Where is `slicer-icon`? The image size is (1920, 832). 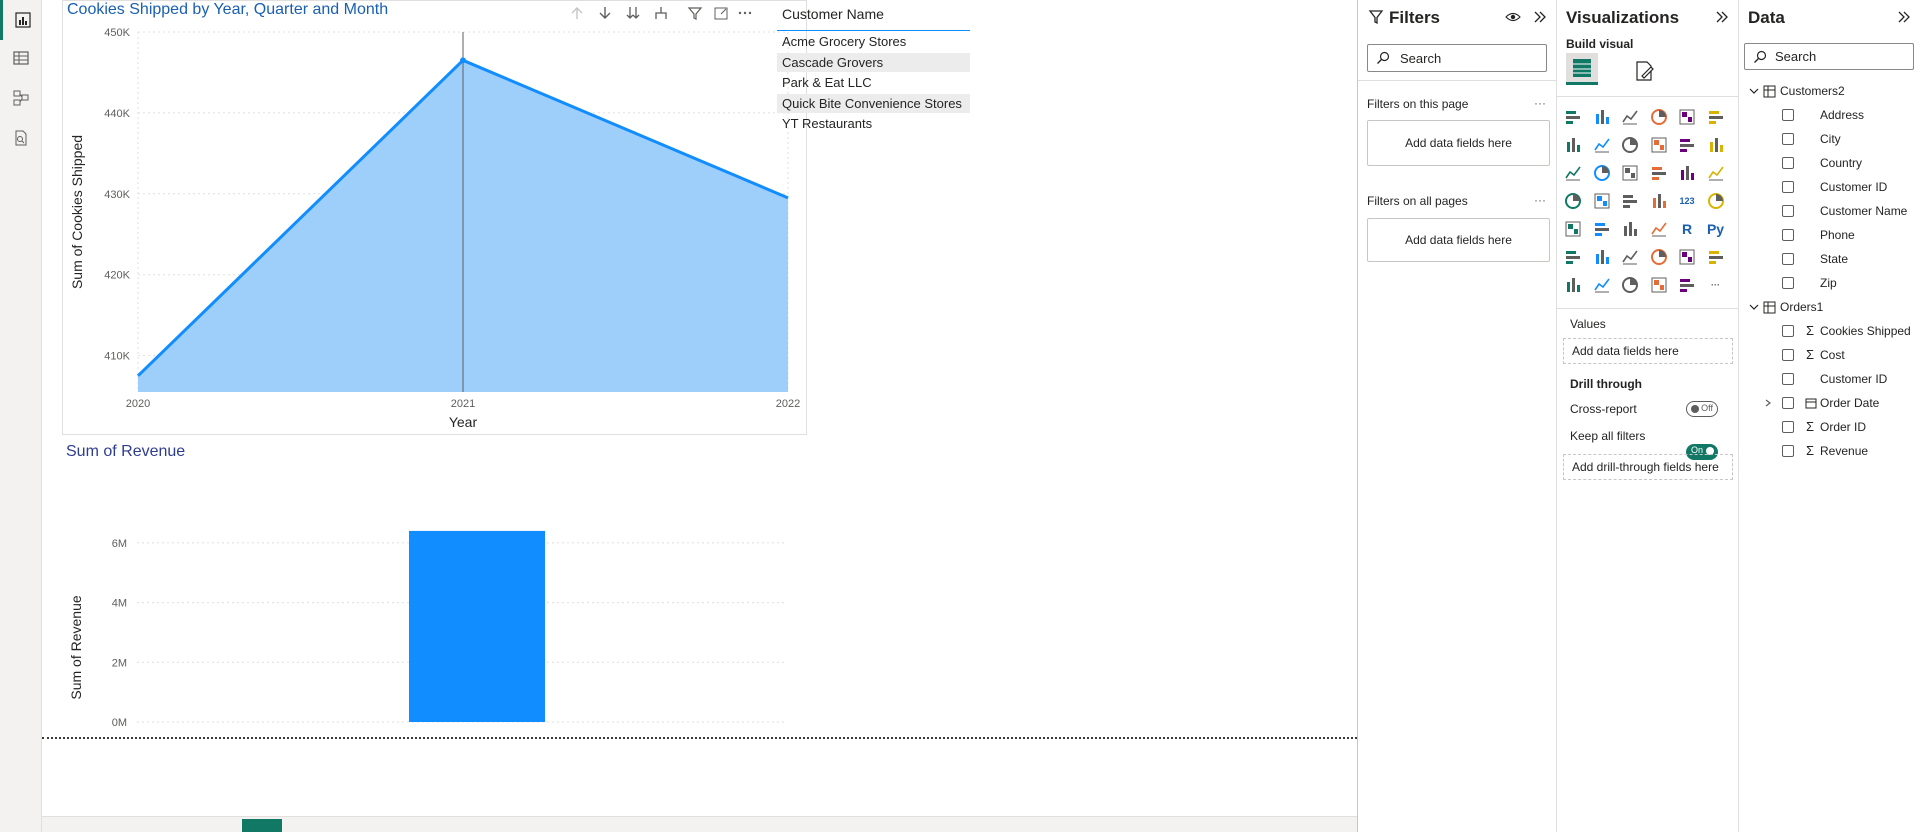 slicer-icon is located at coordinates (1602, 229).